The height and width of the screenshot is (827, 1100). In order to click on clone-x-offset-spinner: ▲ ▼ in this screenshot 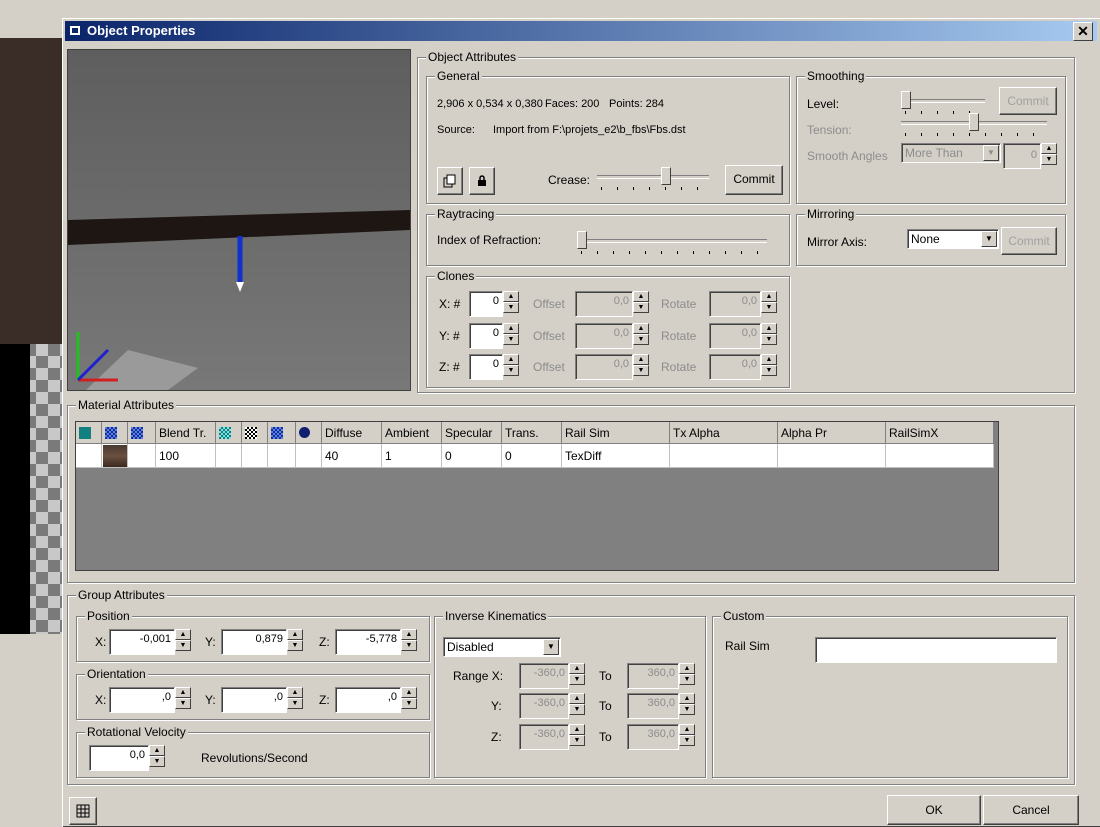, I will do `click(641, 302)`.